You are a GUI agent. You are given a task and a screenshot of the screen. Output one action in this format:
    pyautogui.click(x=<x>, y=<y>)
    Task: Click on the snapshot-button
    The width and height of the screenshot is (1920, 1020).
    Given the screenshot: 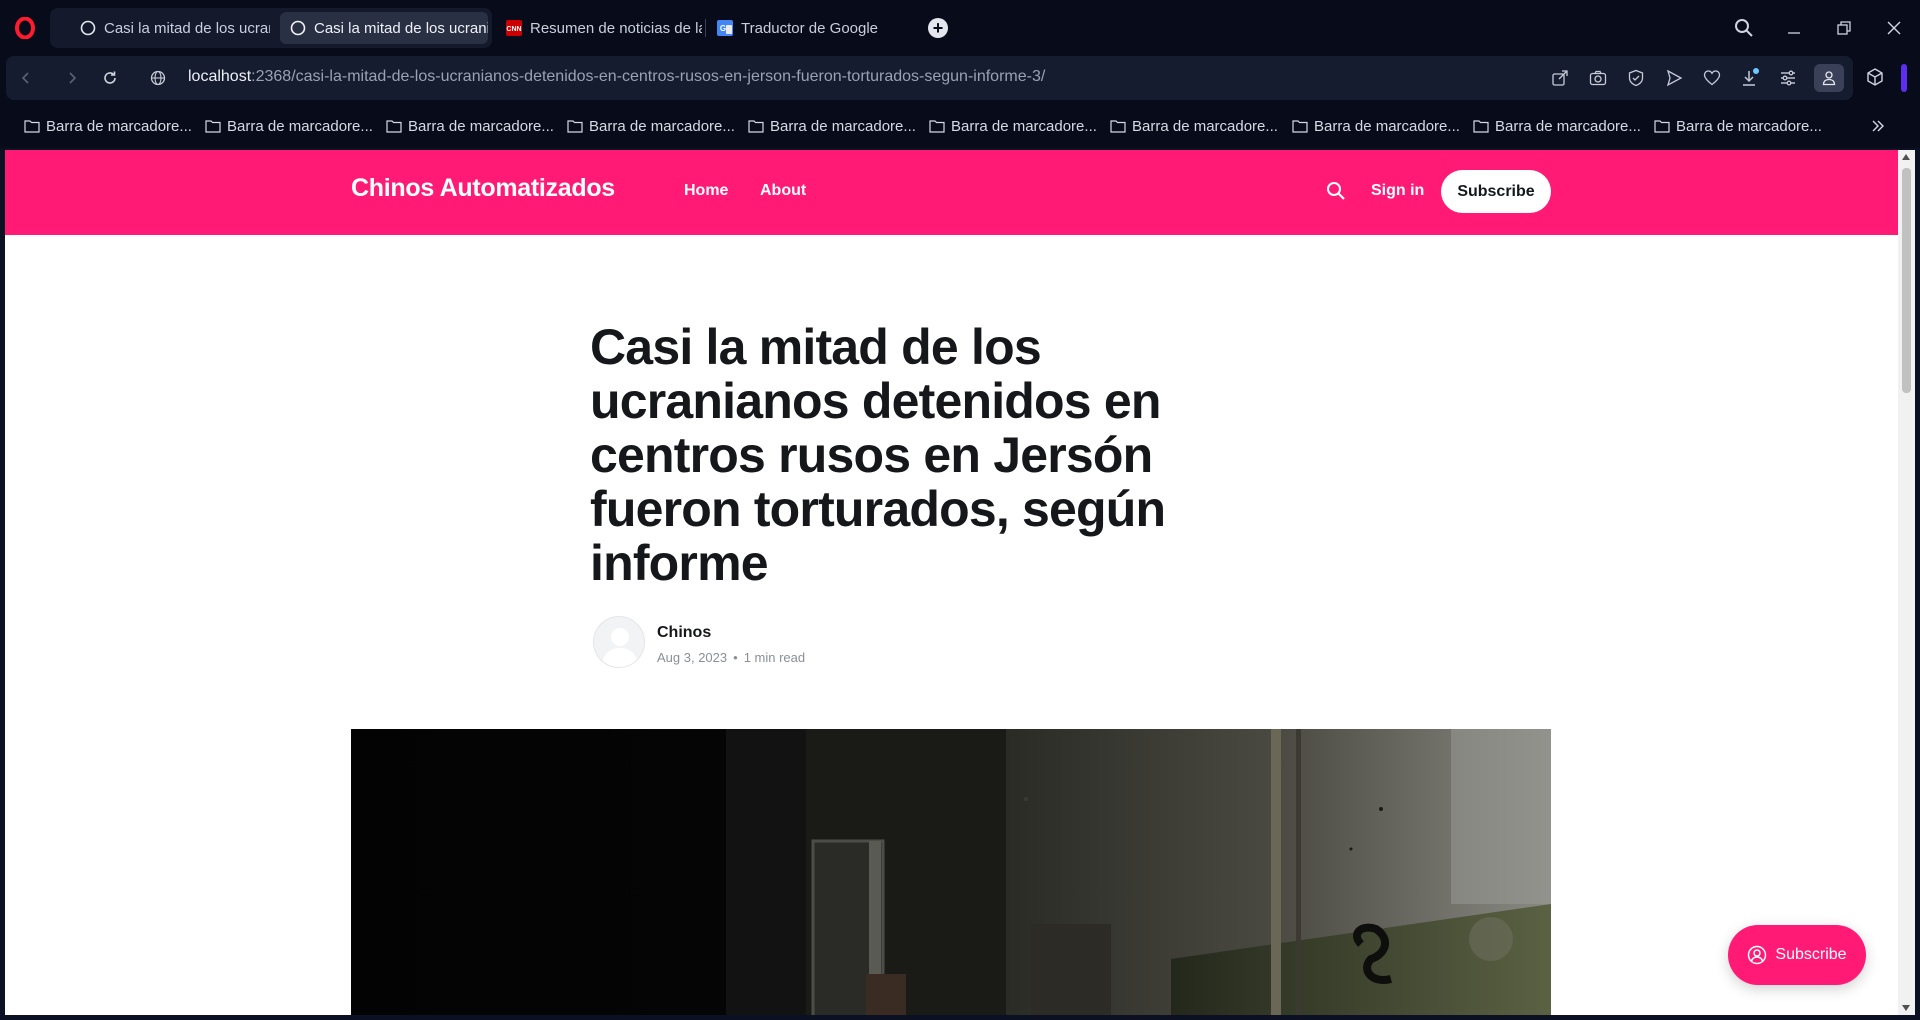 What is the action you would take?
    pyautogui.click(x=1598, y=78)
    